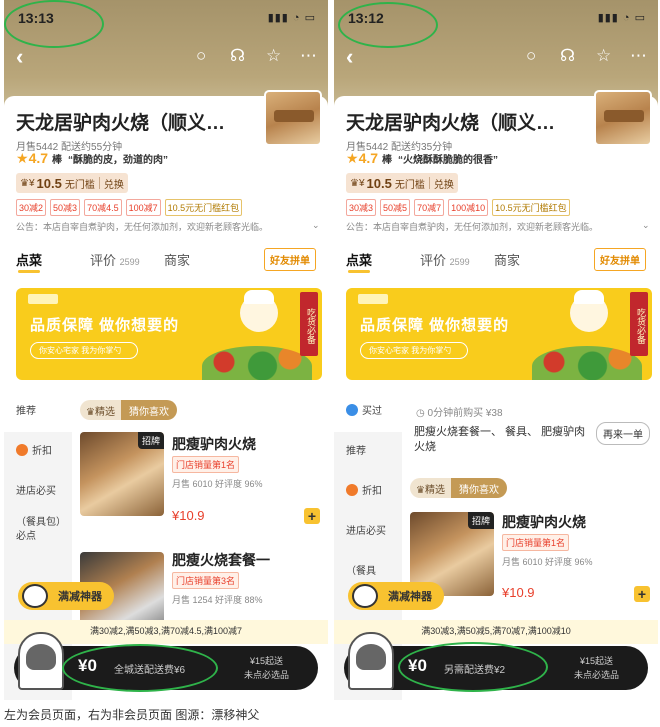 This screenshot has width=660, height=727. Describe the element at coordinates (22, 158) in the screenshot. I see `star-rating-icon: ★` at that location.